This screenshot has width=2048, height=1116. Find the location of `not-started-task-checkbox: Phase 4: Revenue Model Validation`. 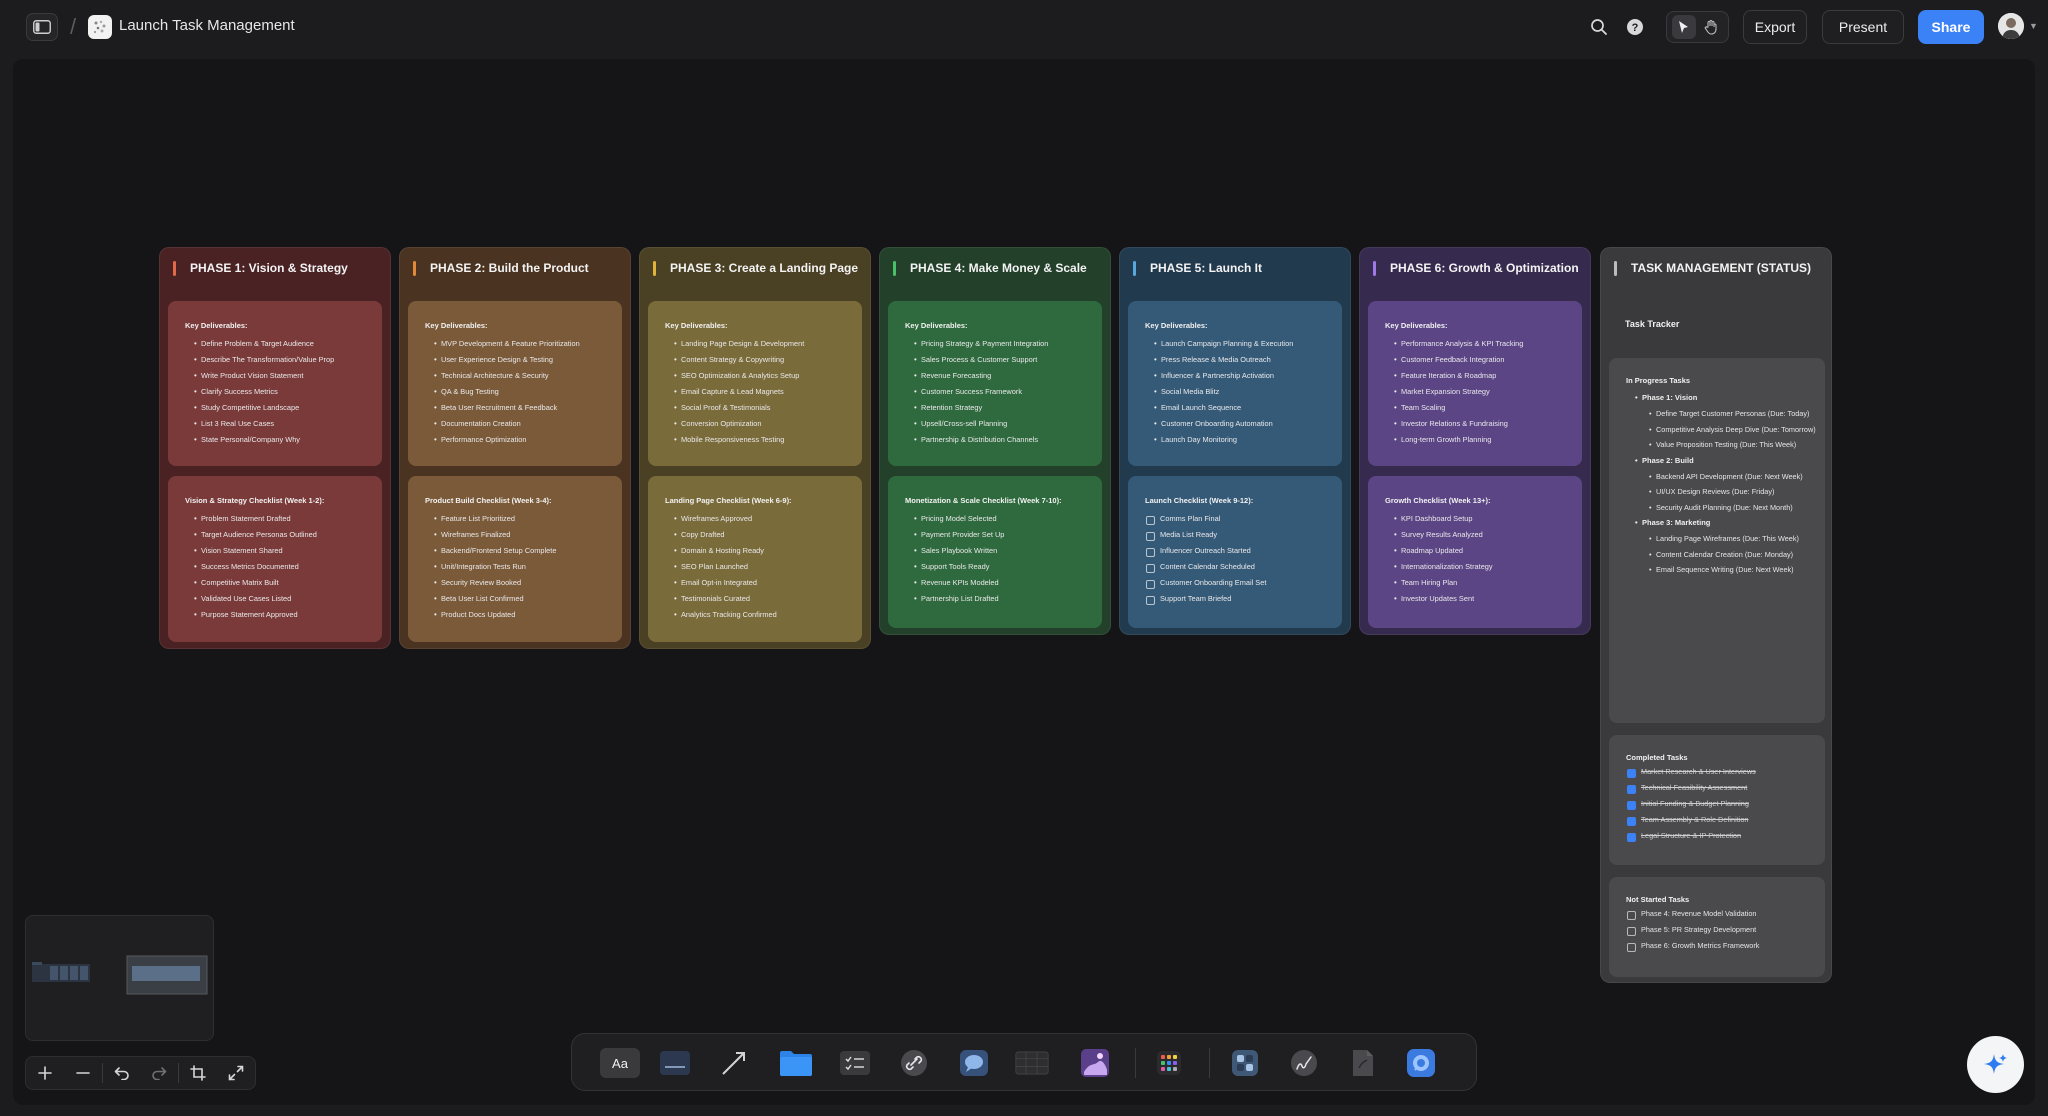

not-started-task-checkbox: Phase 4: Revenue Model Validation is located at coordinates (1725, 914).